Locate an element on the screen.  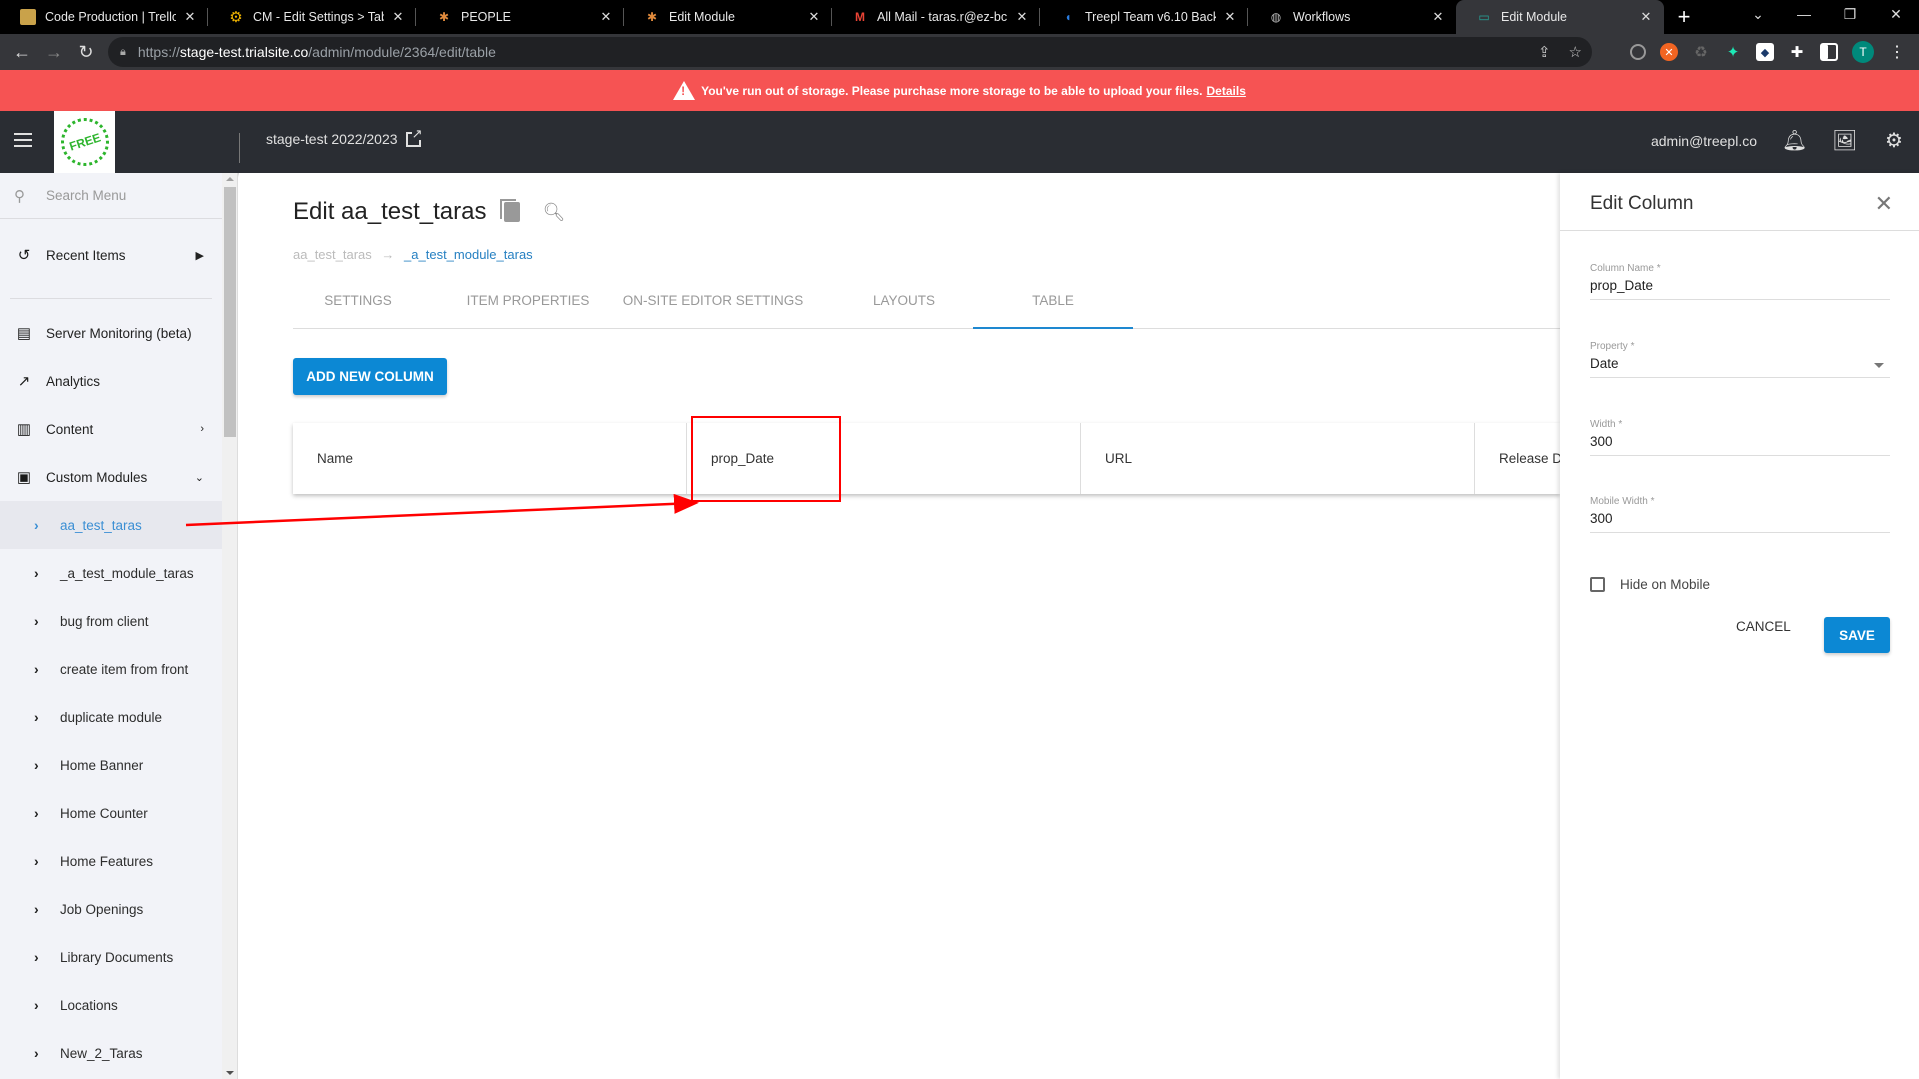
profile-avatar: T is located at coordinates (1863, 52).